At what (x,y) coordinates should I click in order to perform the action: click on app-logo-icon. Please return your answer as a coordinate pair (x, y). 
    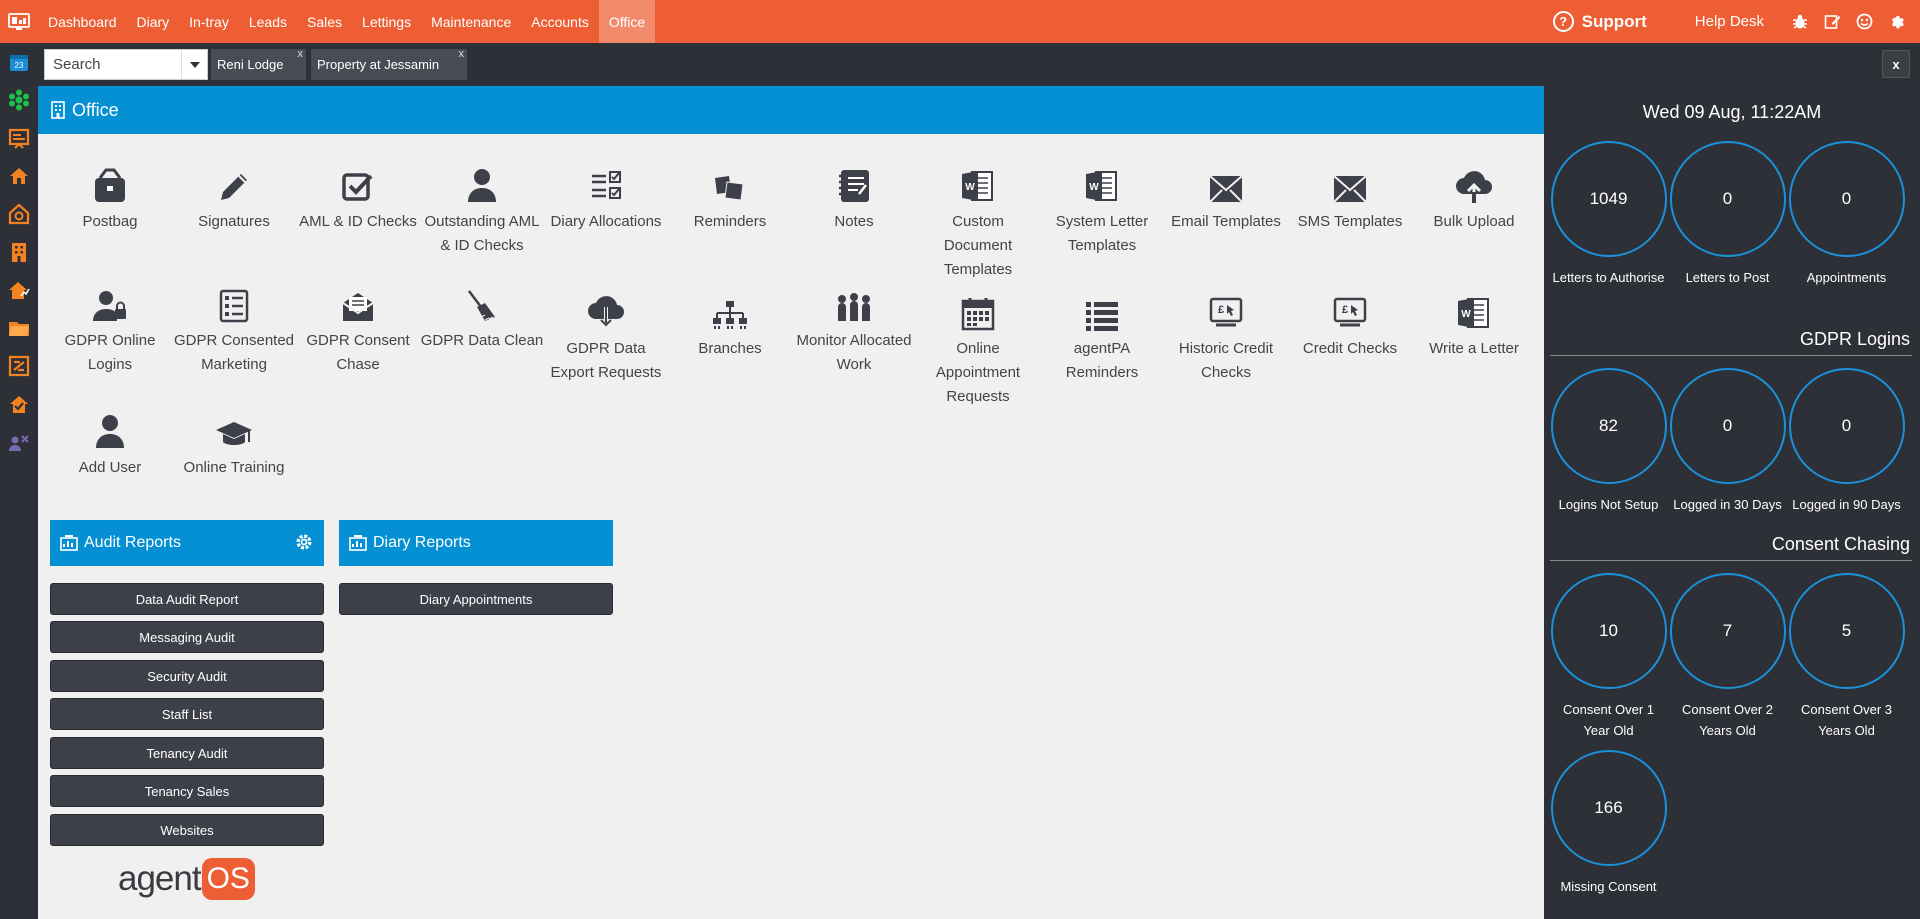
    Looking at the image, I should click on (19, 21).